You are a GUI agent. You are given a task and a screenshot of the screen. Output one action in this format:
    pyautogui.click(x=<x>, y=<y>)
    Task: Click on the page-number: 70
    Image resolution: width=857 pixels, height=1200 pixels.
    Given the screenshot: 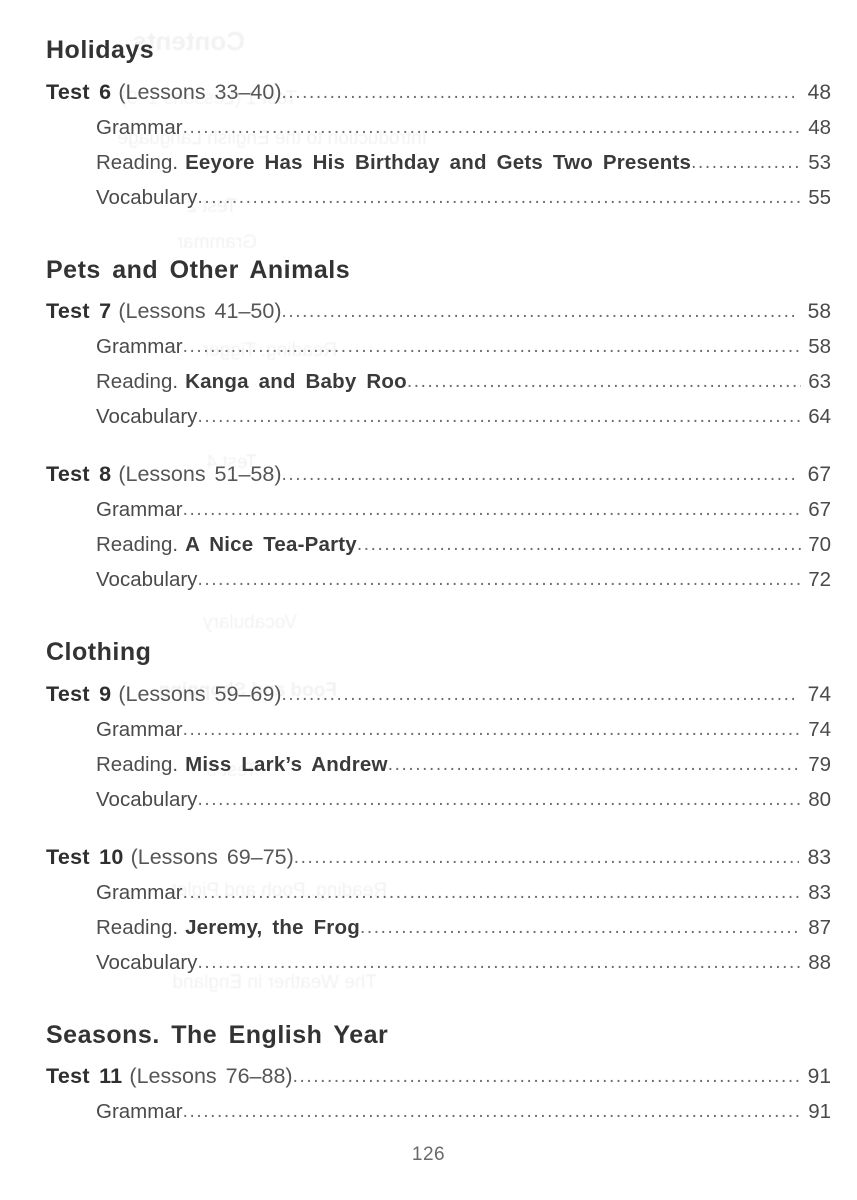 What is the action you would take?
    pyautogui.click(x=819, y=544)
    